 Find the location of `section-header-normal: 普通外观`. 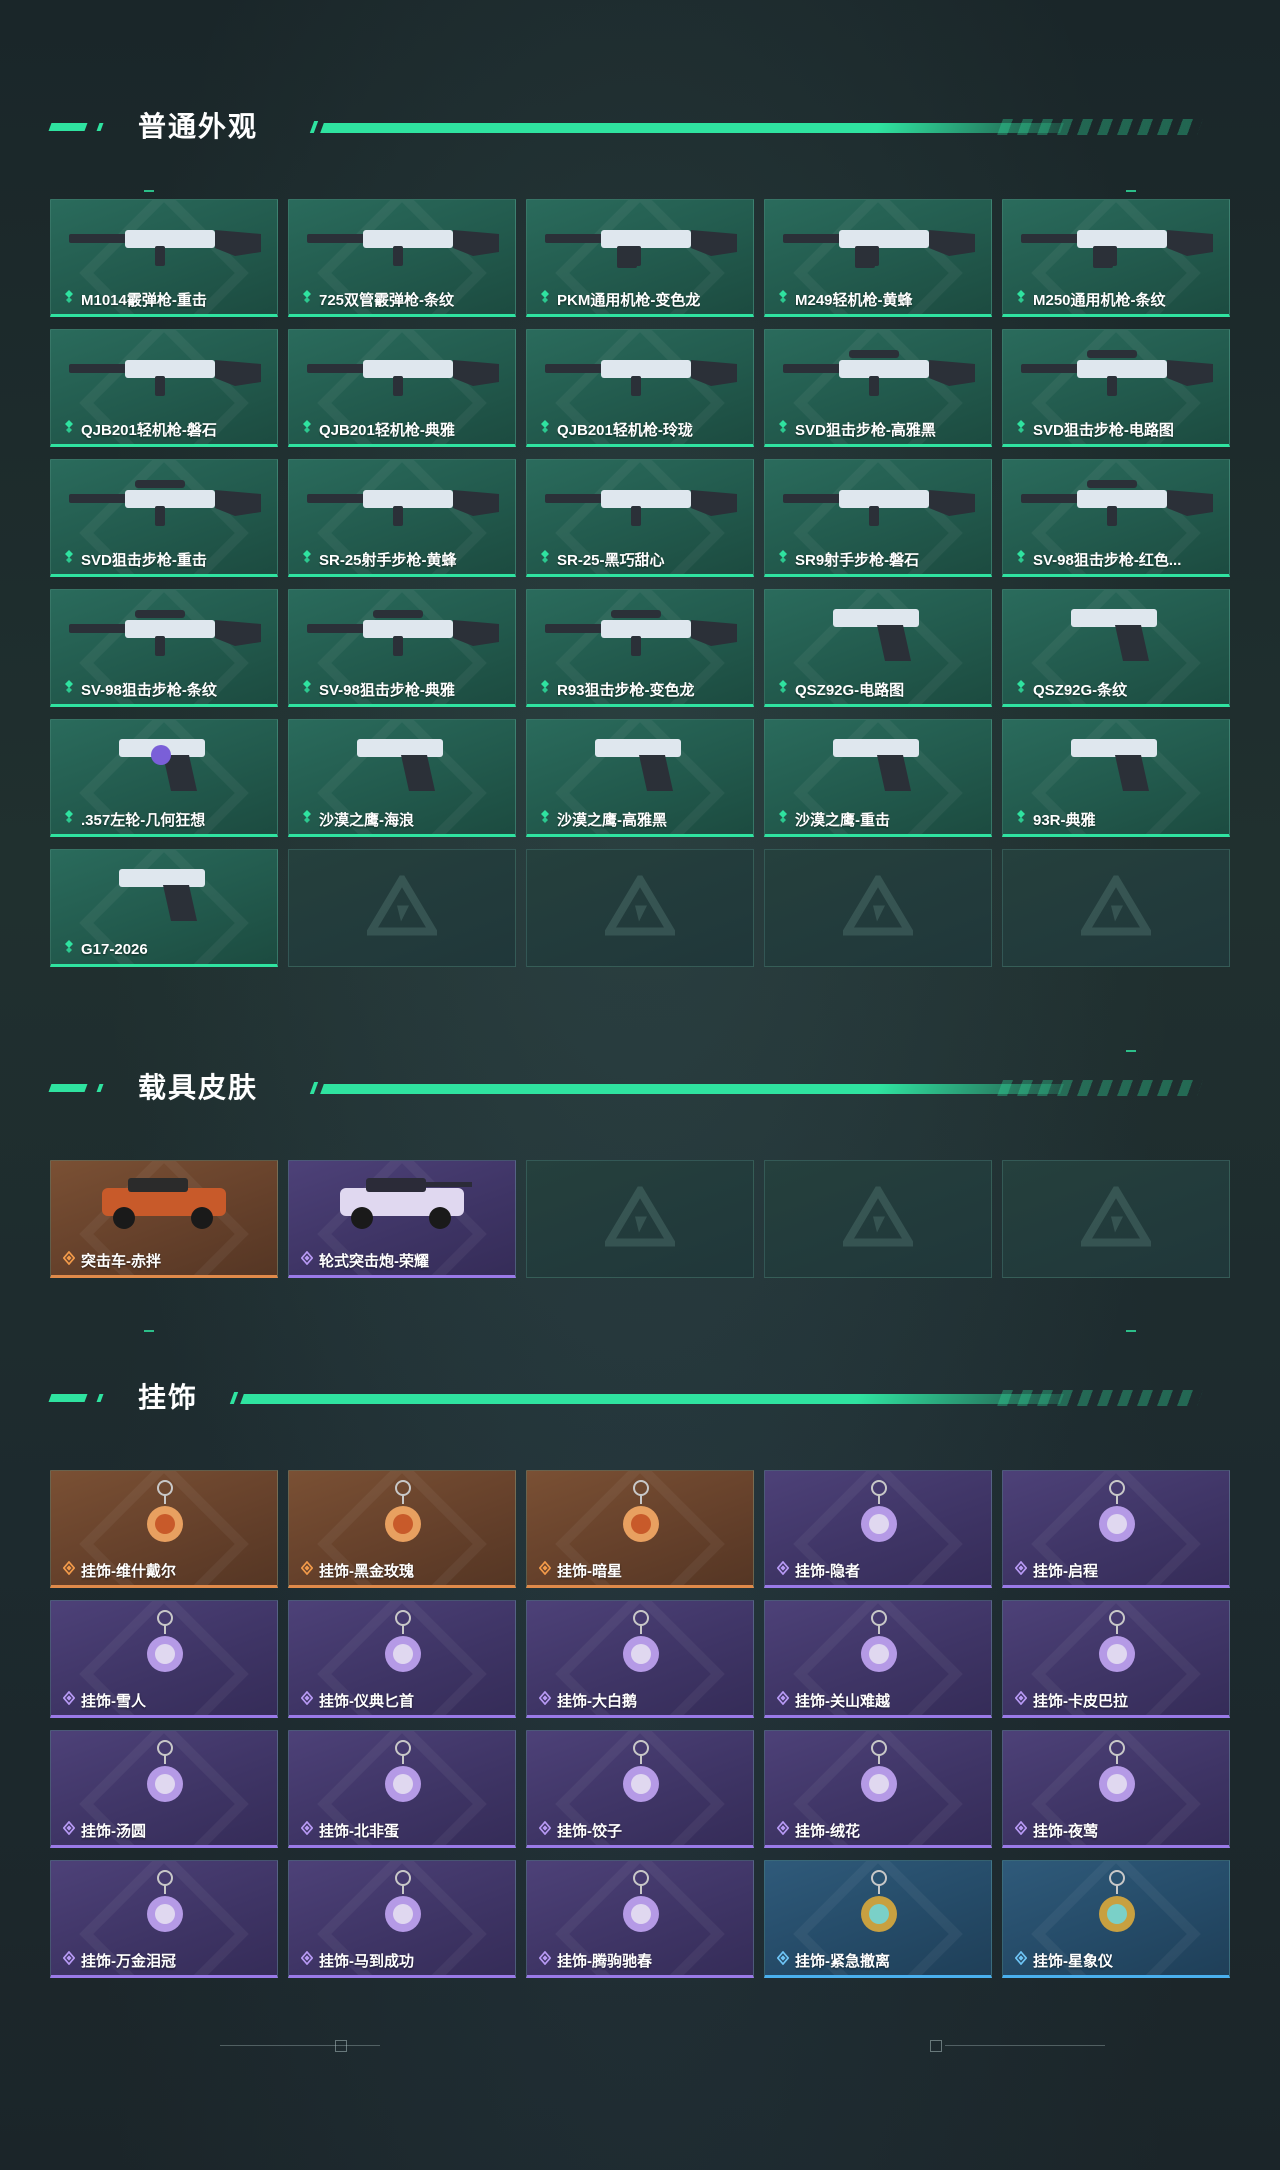

section-header-normal: 普通外观 is located at coordinates (625, 127).